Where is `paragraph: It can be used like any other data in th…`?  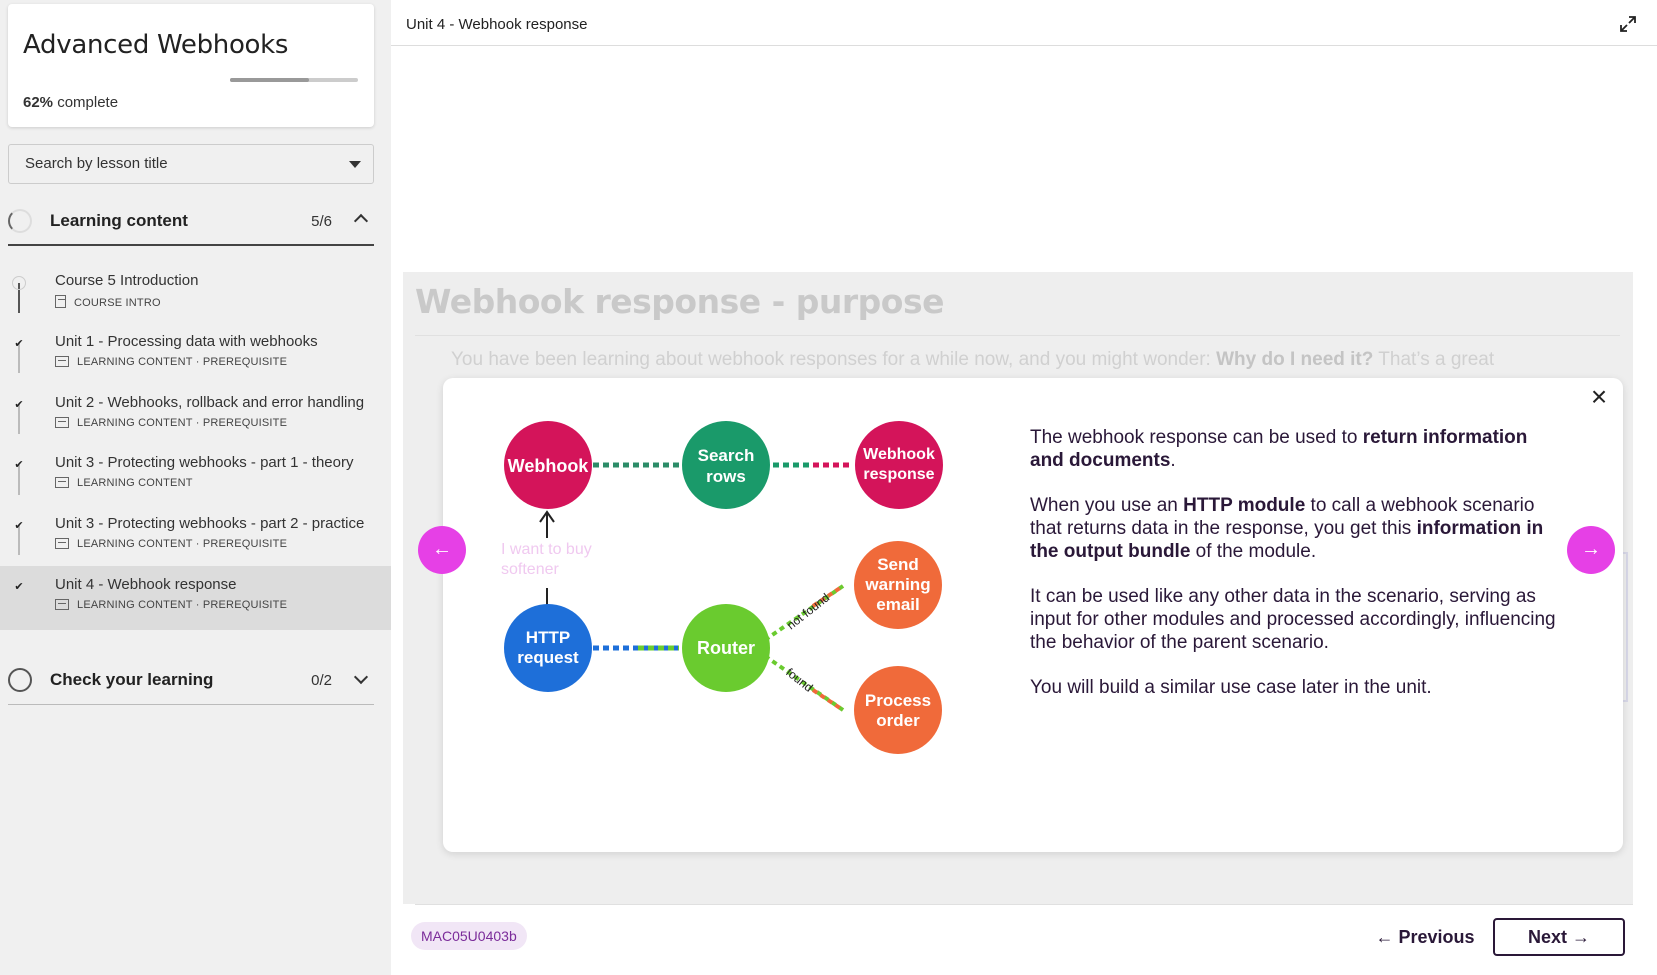
paragraph: It can be used like any other data in th… is located at coordinates (1293, 619).